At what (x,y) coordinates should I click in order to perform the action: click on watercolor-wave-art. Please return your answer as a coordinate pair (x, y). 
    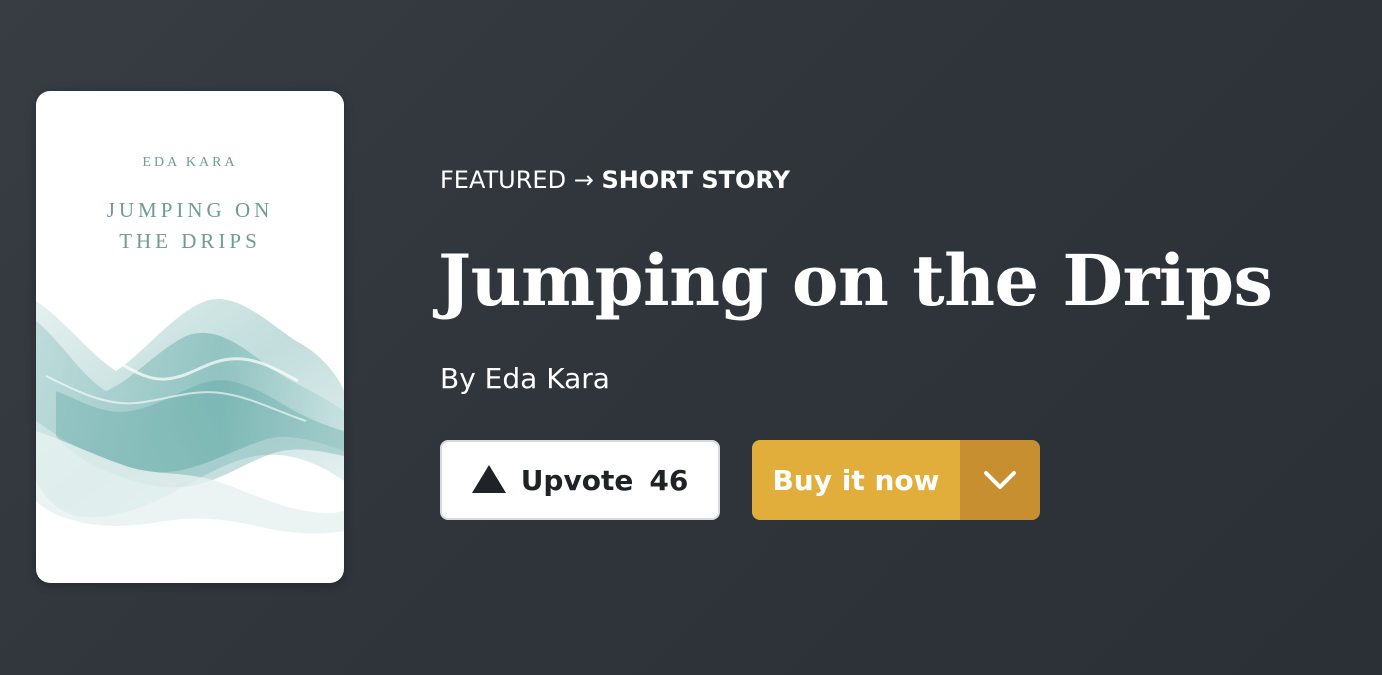
    Looking at the image, I should click on (190, 416).